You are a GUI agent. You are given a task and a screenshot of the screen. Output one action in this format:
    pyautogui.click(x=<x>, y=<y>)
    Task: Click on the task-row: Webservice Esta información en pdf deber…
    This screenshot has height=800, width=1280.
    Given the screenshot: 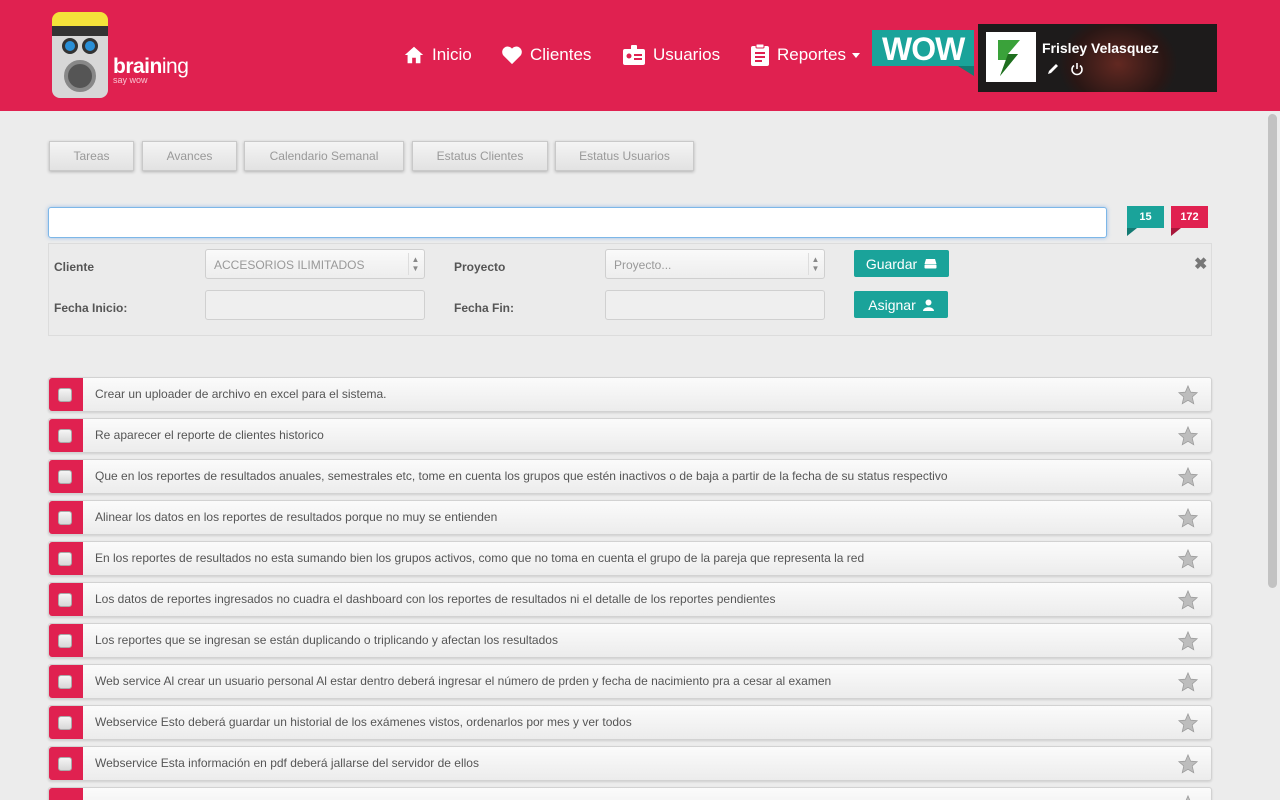 What is the action you would take?
    pyautogui.click(x=630, y=763)
    